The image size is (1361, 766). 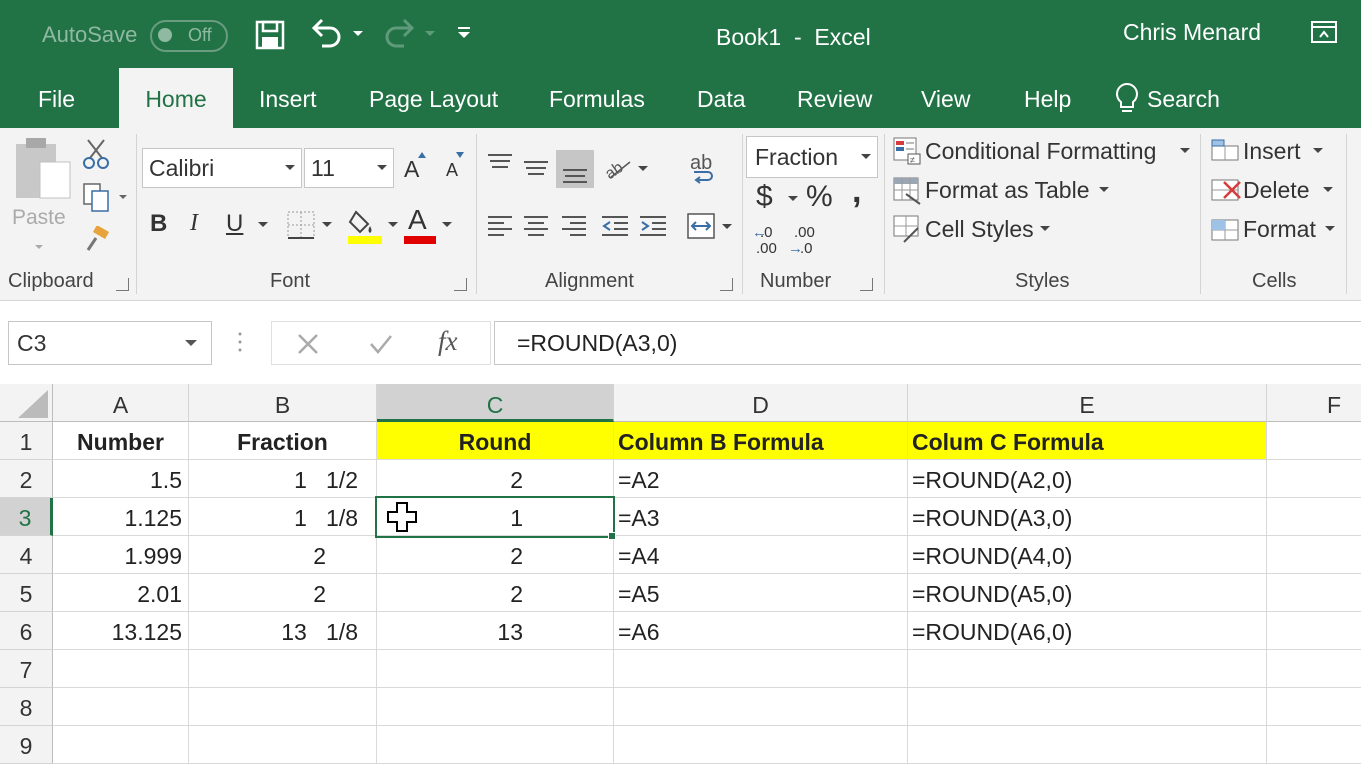 What do you see at coordinates (460, 284) in the screenshot?
I see `font-launcher-icon` at bounding box center [460, 284].